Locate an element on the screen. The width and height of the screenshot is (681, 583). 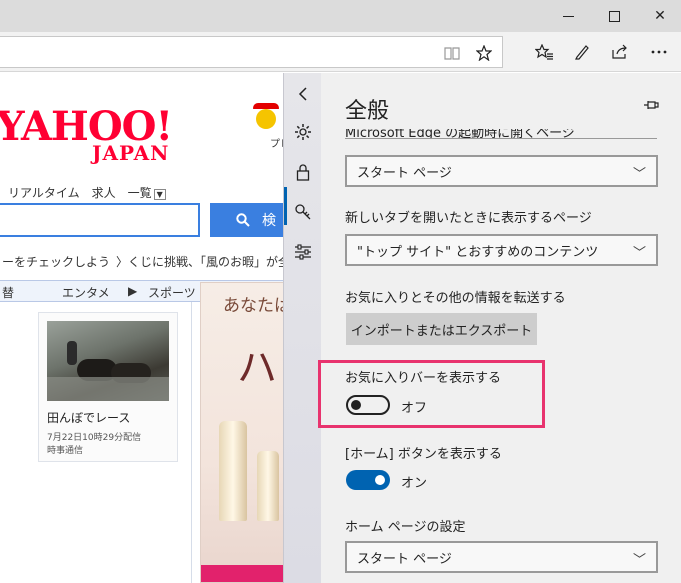
startup-label: Microsoft Edge の起動時に開くページ is located at coordinates (501, 134).